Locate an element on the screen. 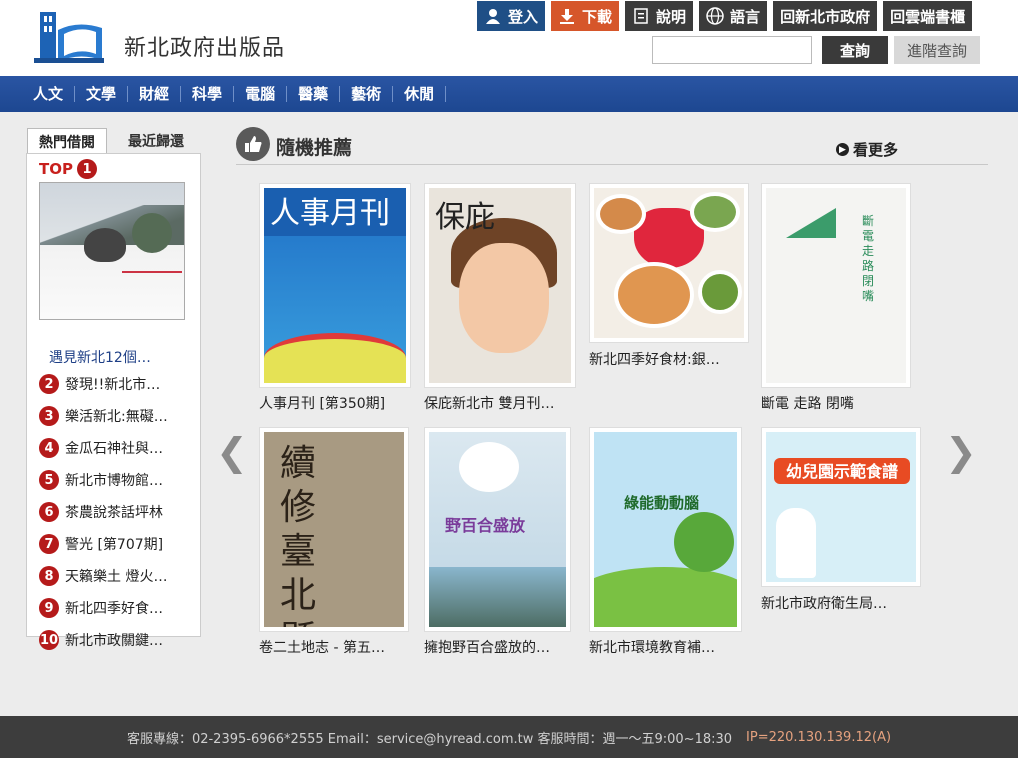  sidebar-tabs: 熱門借閱 最近歸還 is located at coordinates (113, 141).